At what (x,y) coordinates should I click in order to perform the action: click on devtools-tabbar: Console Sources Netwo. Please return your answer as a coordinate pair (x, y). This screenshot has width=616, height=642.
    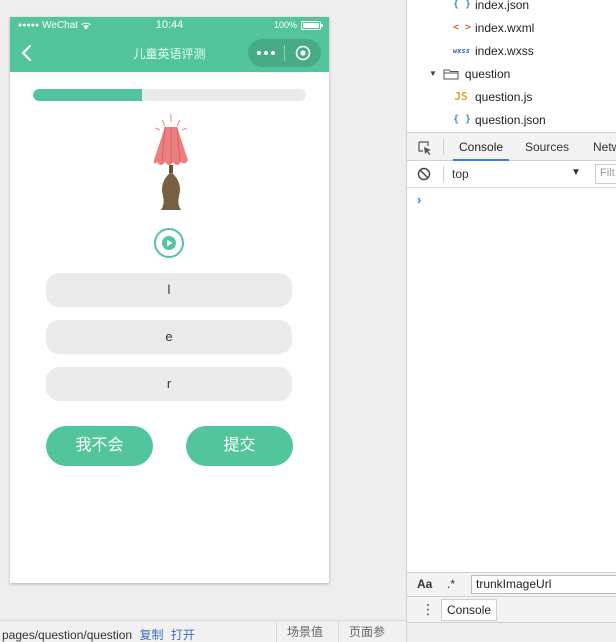
    Looking at the image, I should click on (511, 146).